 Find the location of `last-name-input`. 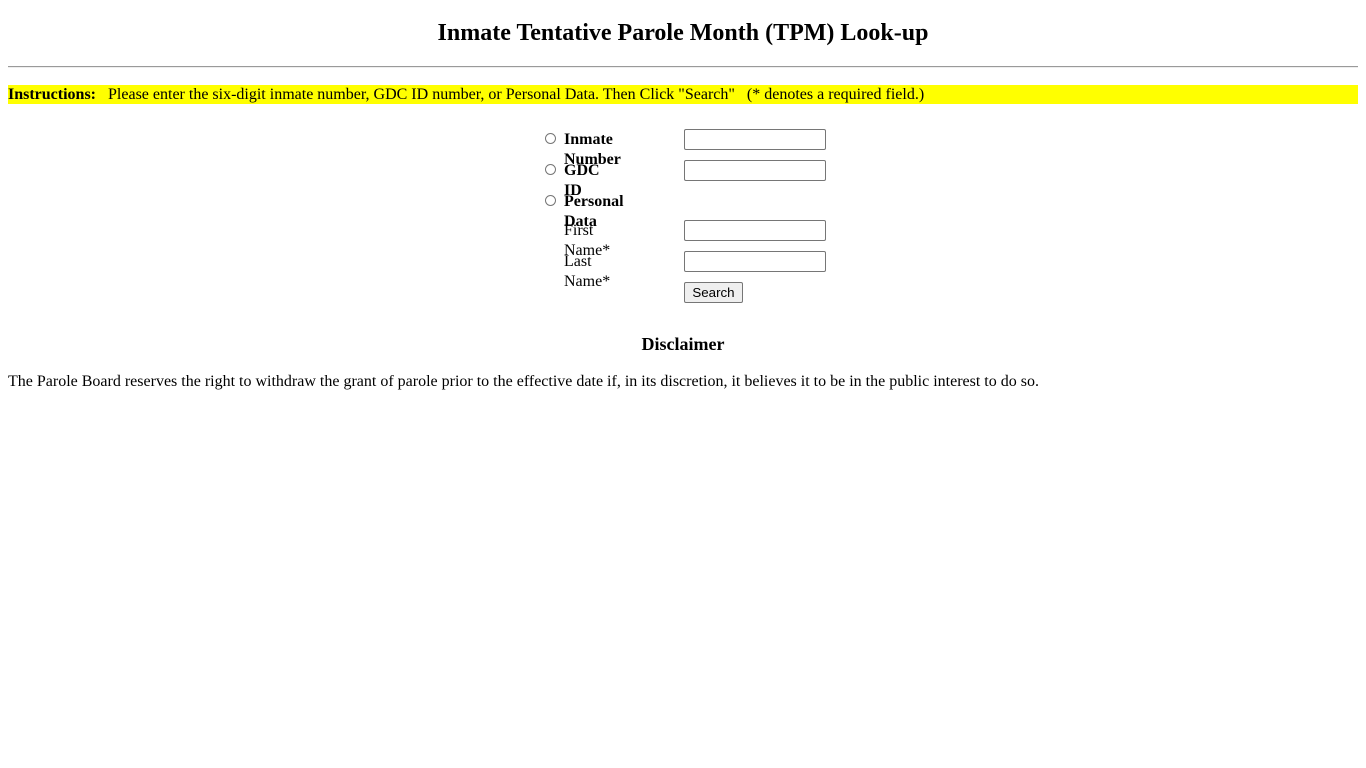

last-name-input is located at coordinates (755, 261).